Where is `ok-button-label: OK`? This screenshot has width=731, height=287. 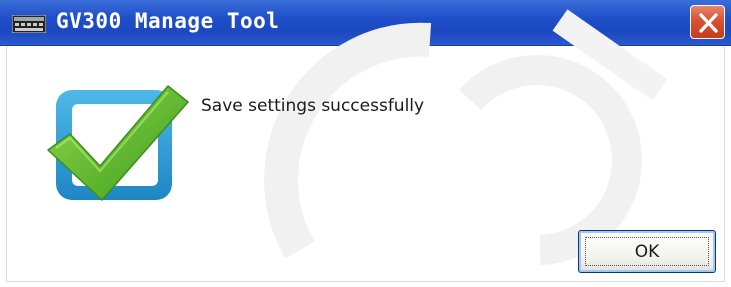
ok-button-label: OK is located at coordinates (647, 251).